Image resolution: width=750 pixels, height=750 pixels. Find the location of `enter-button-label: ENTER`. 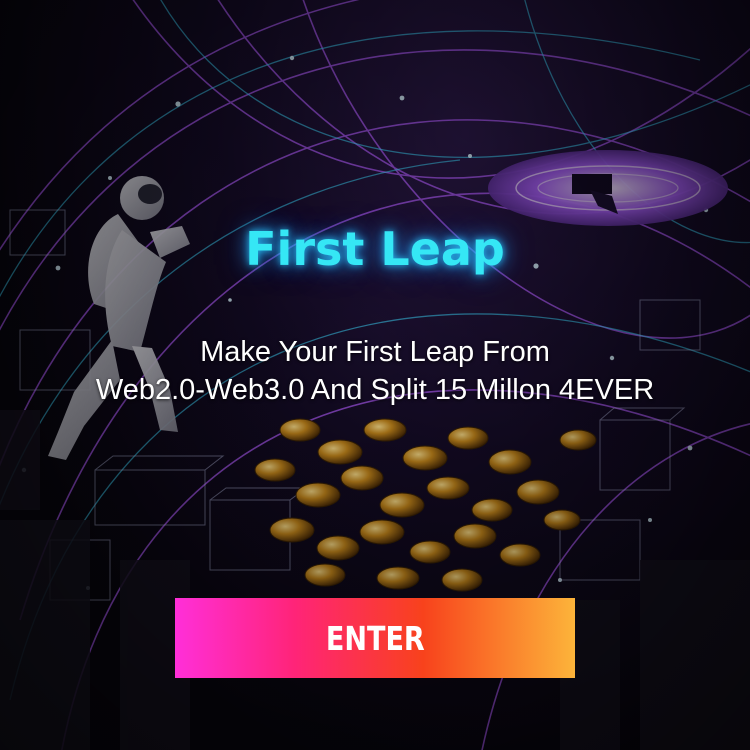

enter-button-label: ENTER is located at coordinates (375, 638).